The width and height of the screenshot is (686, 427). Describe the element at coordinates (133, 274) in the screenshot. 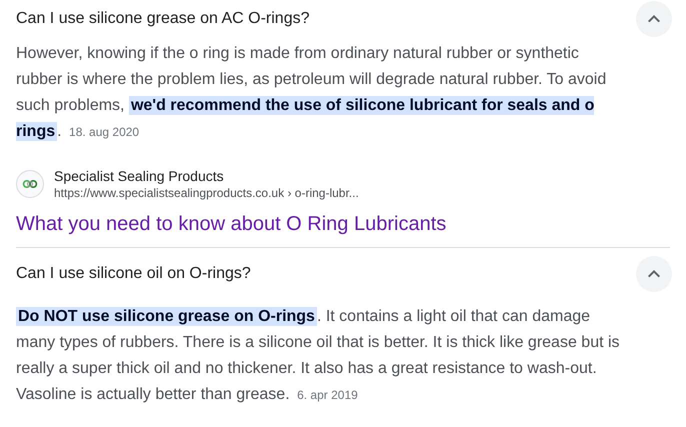

I see `question-text: Can I use silicone oil on O-rings?` at that location.